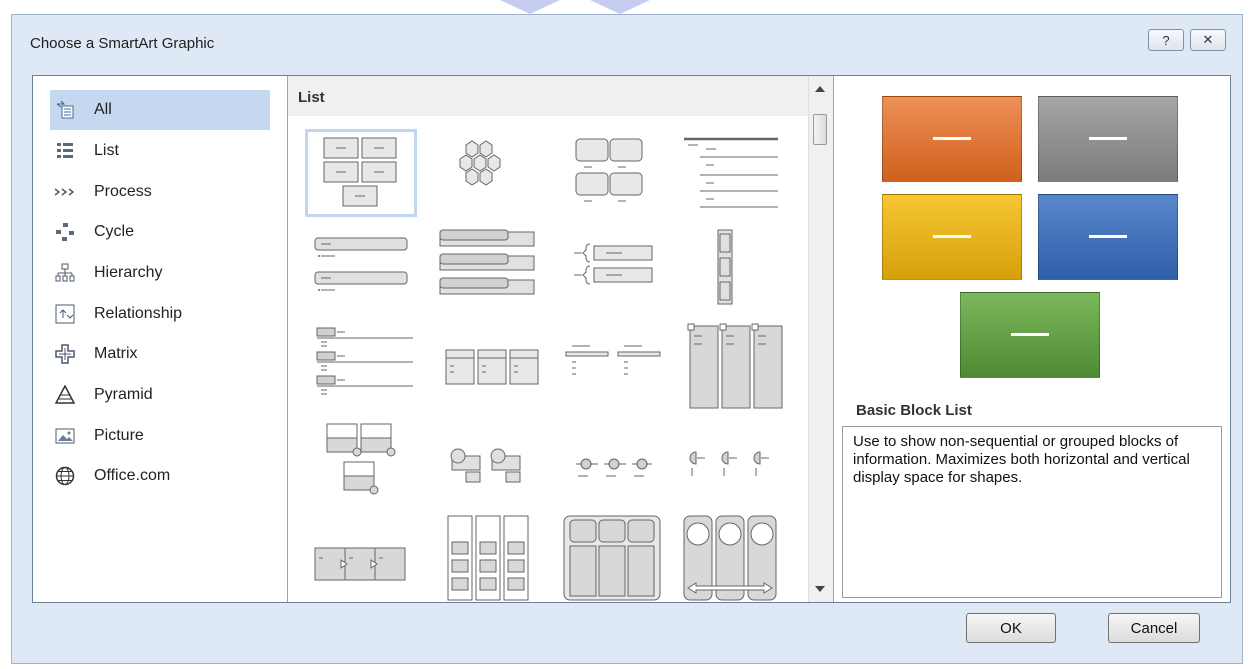 The width and height of the screenshot is (1250, 669). Describe the element at coordinates (119, 435) in the screenshot. I see `category-label: Picture` at that location.